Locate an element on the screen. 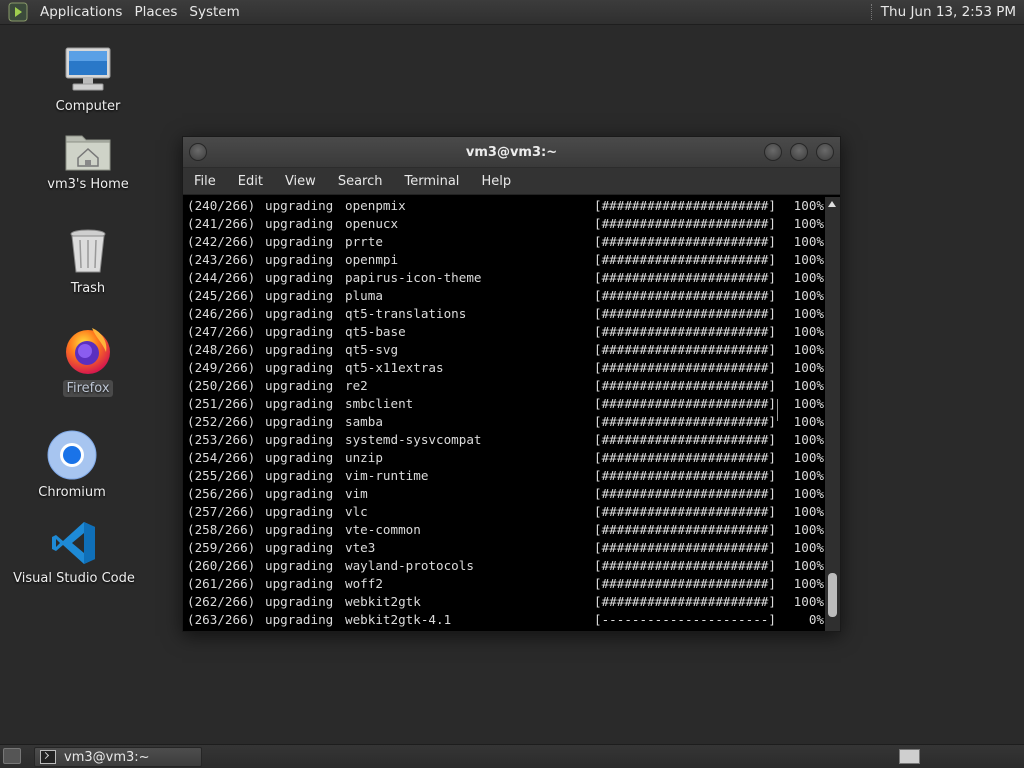  menu-system: System is located at coordinates (214, 12).